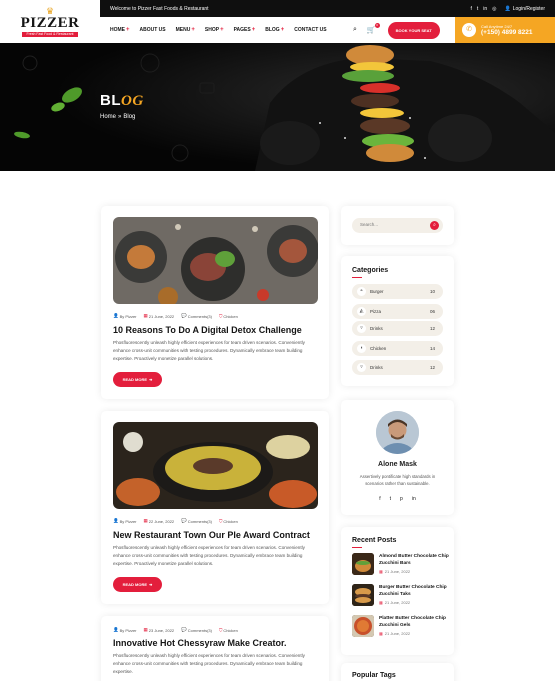  Describe the element at coordinates (432, 291) in the screenshot. I see `category-count: 10` at that location.